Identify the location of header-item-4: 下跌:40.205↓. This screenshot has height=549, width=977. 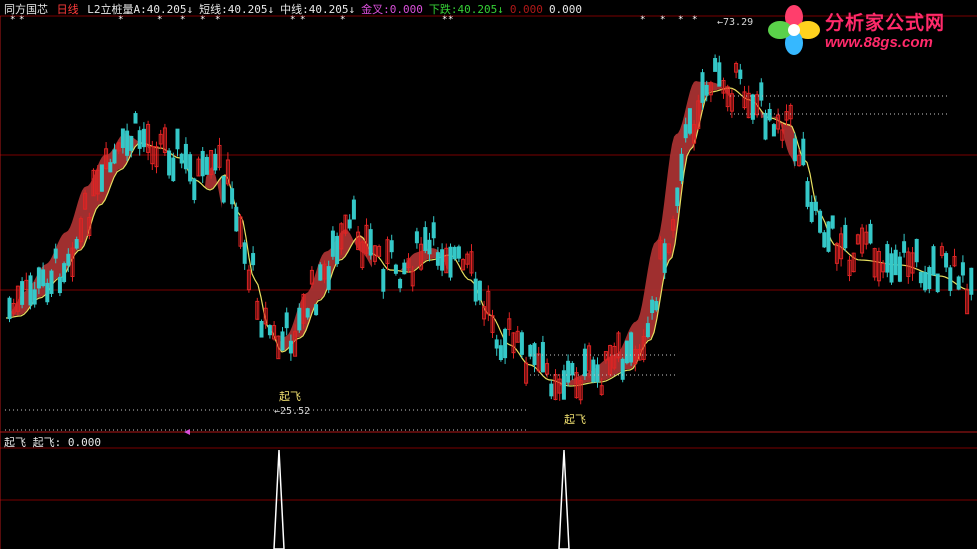
(466, 9).